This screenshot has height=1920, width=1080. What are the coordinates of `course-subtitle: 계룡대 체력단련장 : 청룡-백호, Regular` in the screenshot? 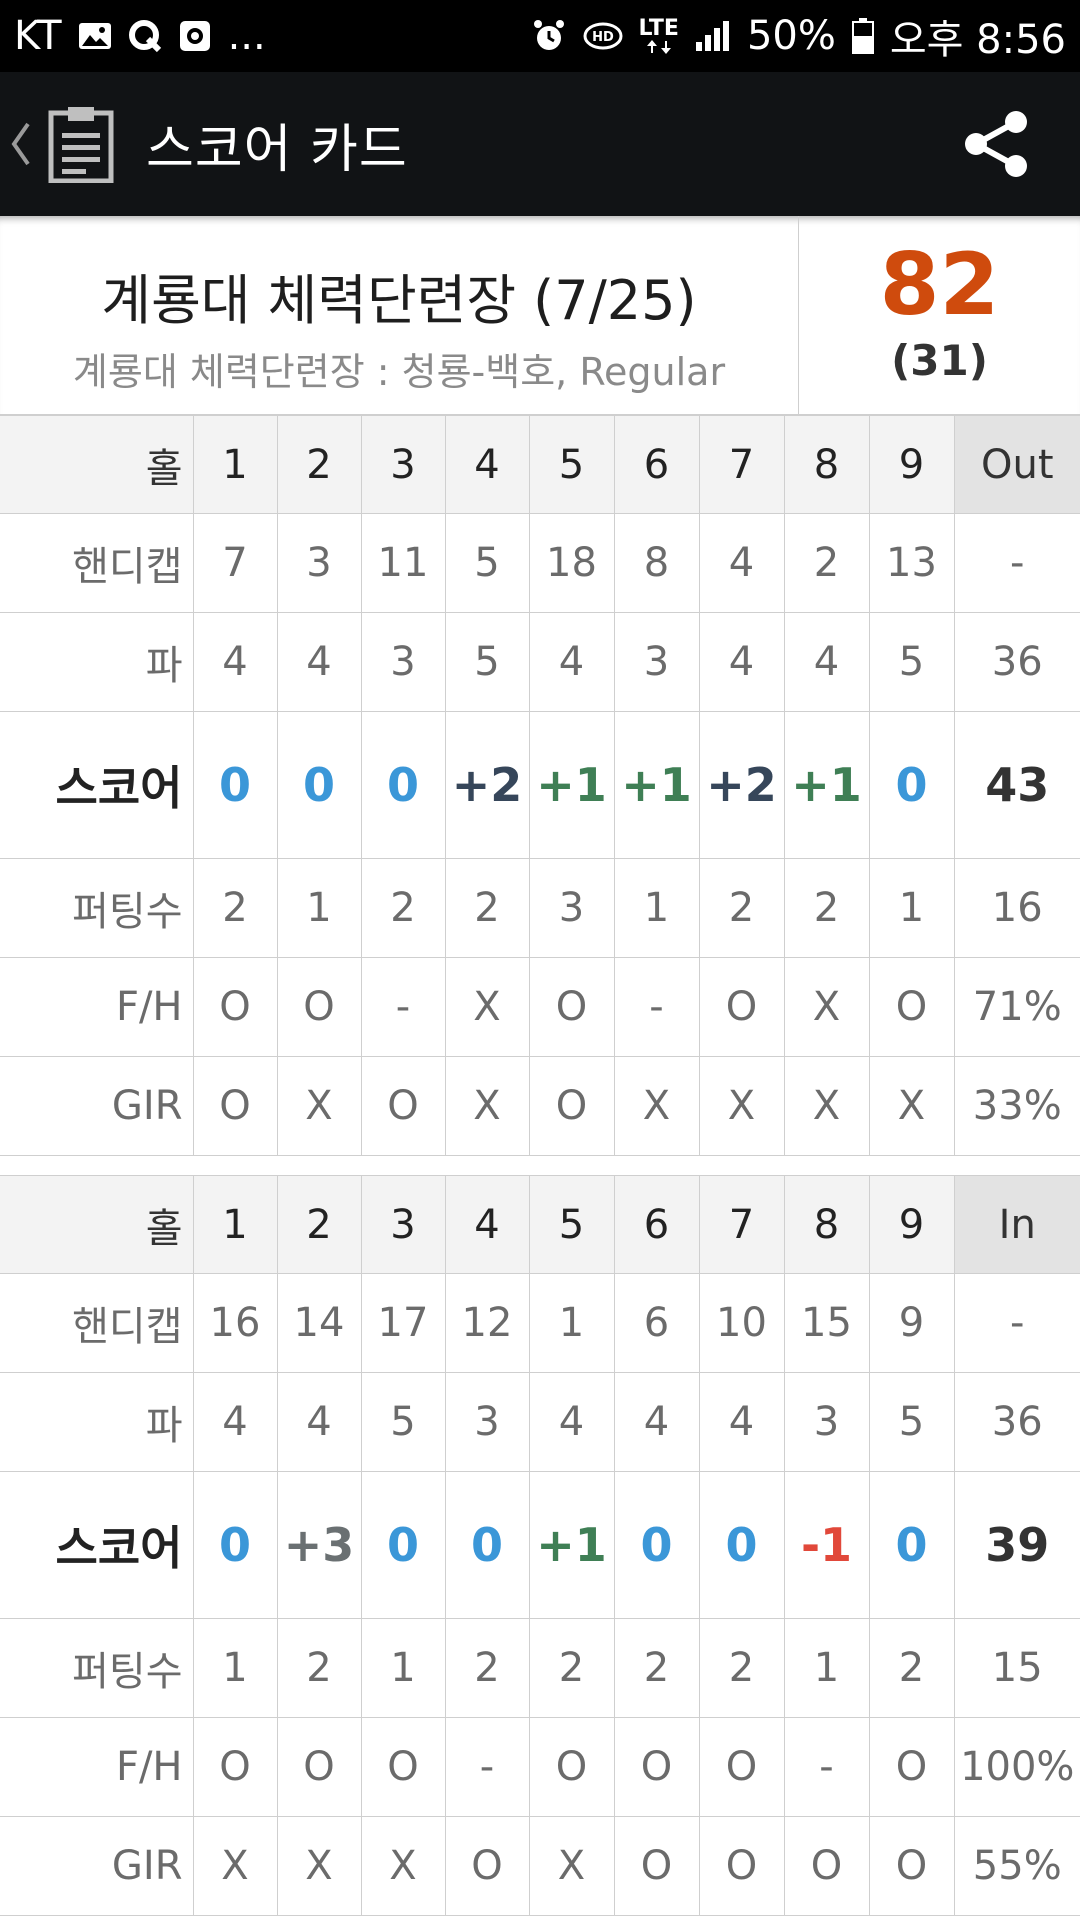 It's located at (399, 372).